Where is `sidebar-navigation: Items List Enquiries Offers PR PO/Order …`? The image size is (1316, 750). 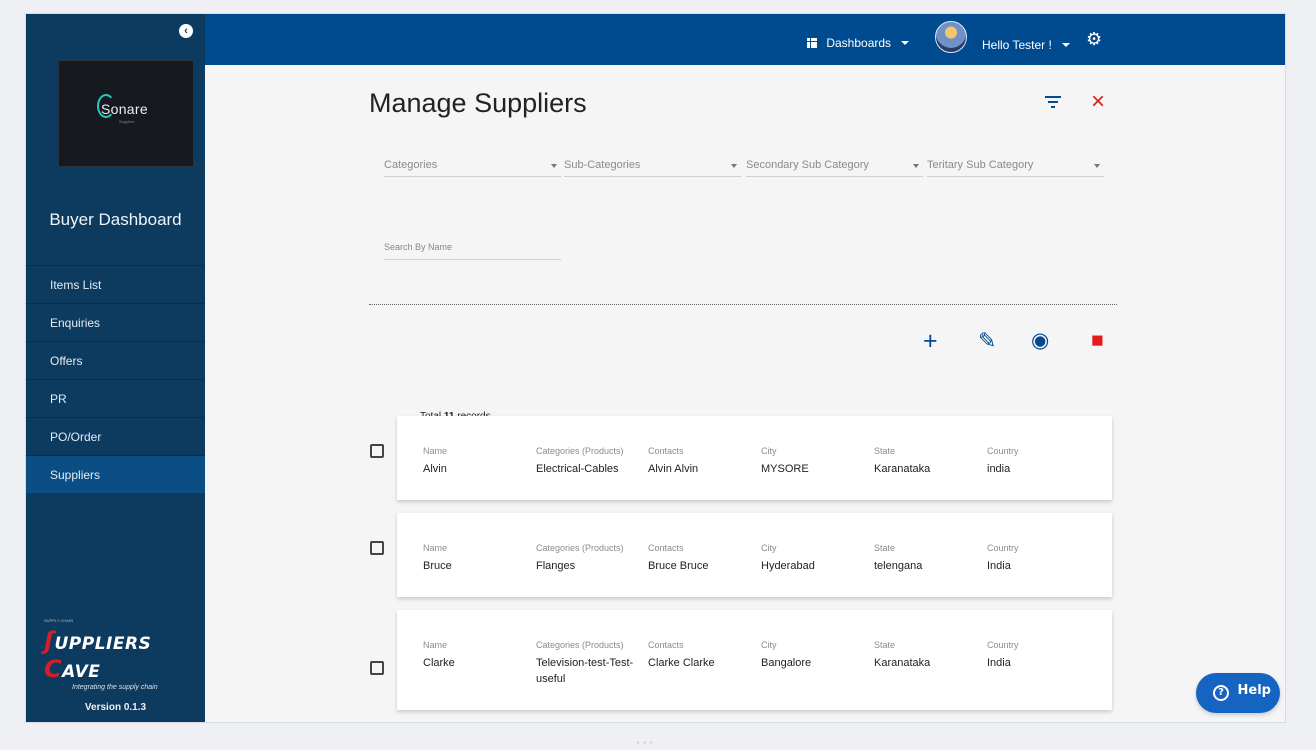 sidebar-navigation: Items List Enquiries Offers PR PO/Order … is located at coordinates (115, 379).